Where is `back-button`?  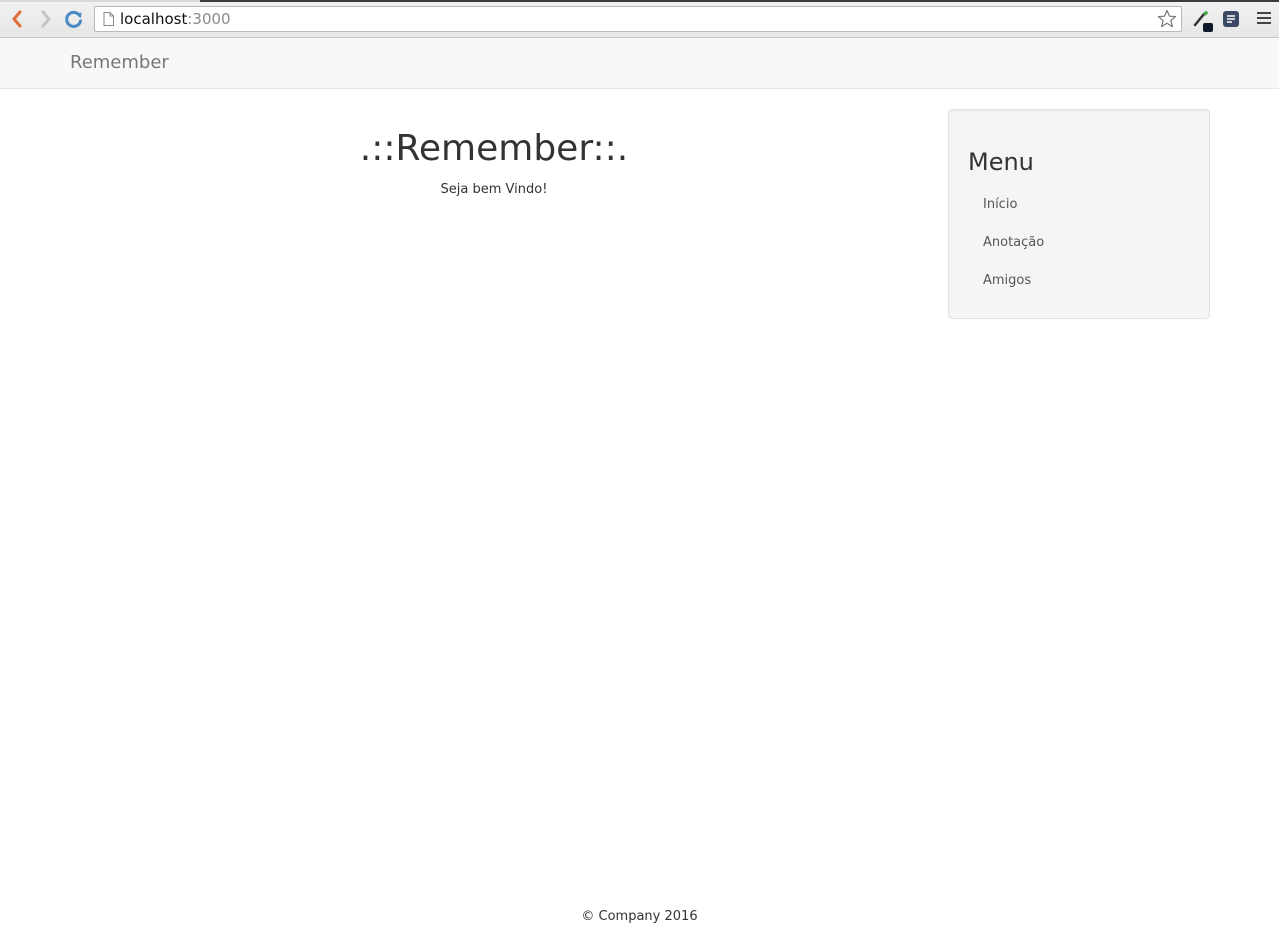 back-button is located at coordinates (17, 19).